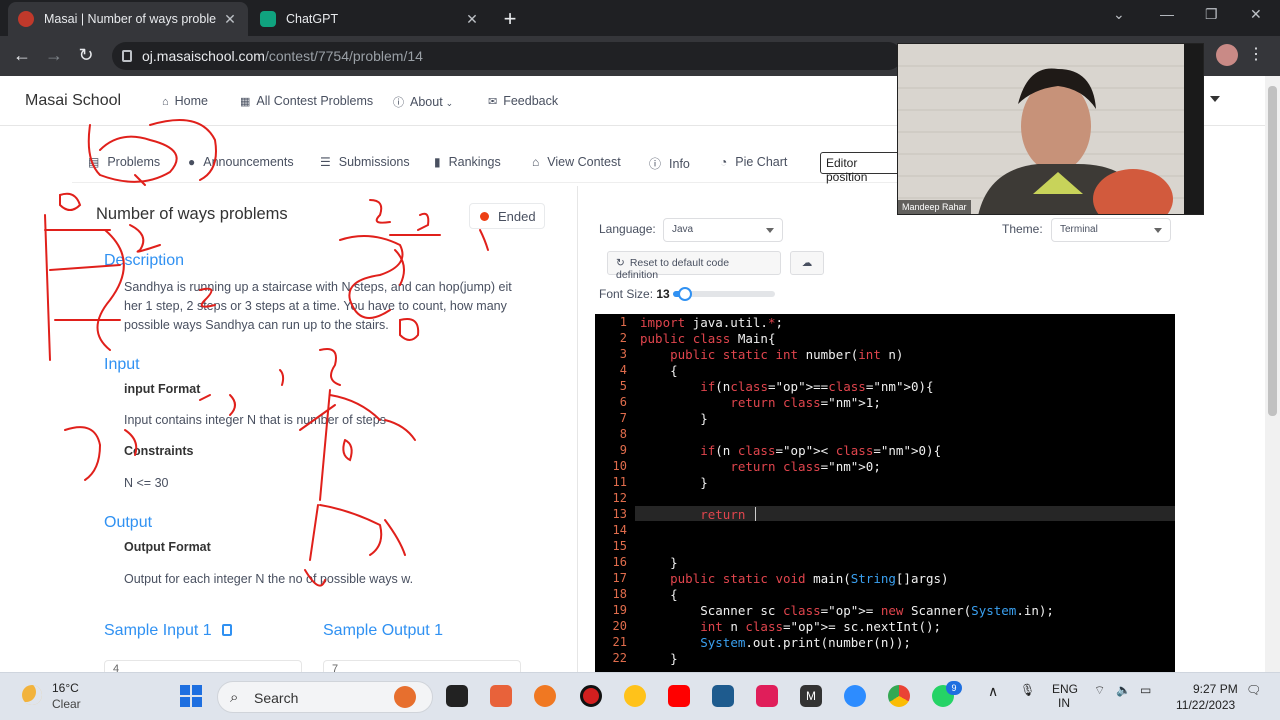 The image size is (1280, 720). What do you see at coordinates (423, 102) in the screenshot?
I see `nav-about: ⓘ About ⌄` at bounding box center [423, 102].